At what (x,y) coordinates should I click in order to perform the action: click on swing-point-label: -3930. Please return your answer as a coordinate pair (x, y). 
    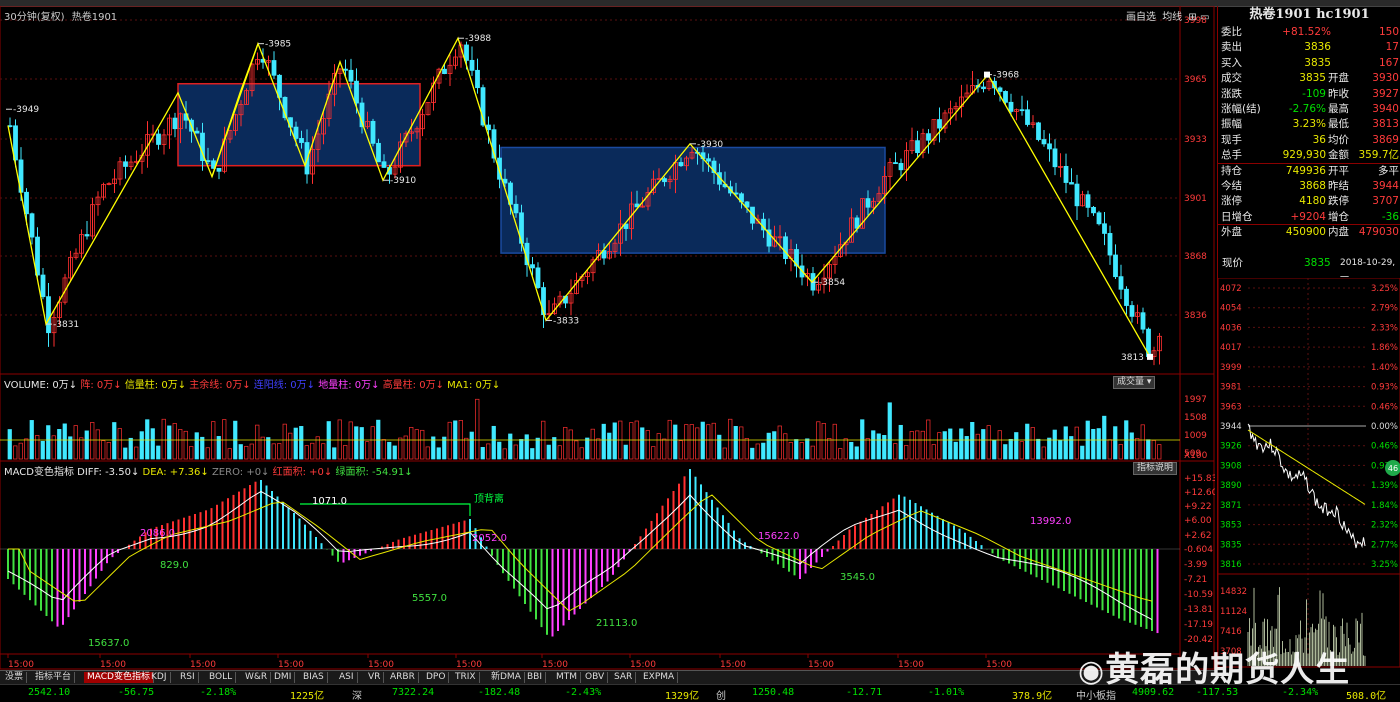
    Looking at the image, I should click on (710, 145).